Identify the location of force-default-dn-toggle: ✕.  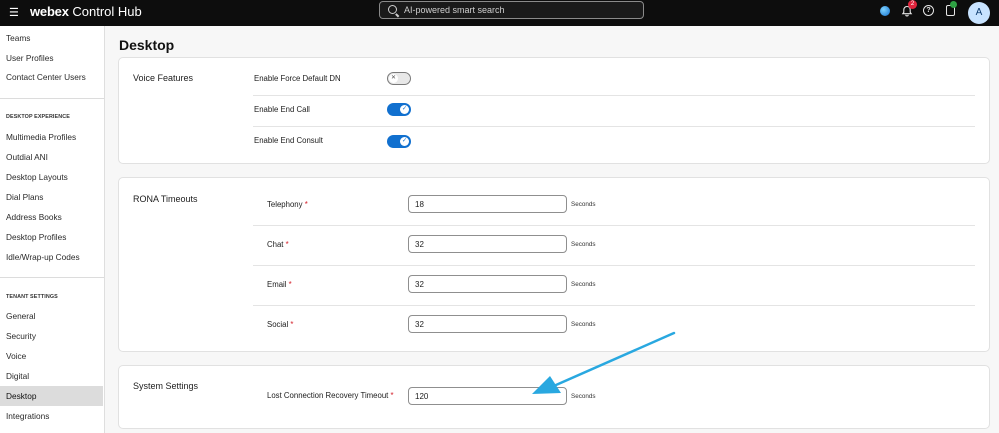
(399, 78).